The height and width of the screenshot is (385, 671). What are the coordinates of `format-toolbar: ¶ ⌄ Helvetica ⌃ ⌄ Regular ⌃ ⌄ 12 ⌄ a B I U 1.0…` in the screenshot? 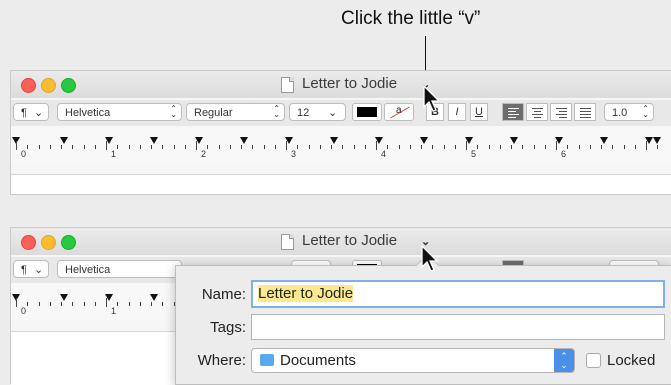 It's located at (341, 113).